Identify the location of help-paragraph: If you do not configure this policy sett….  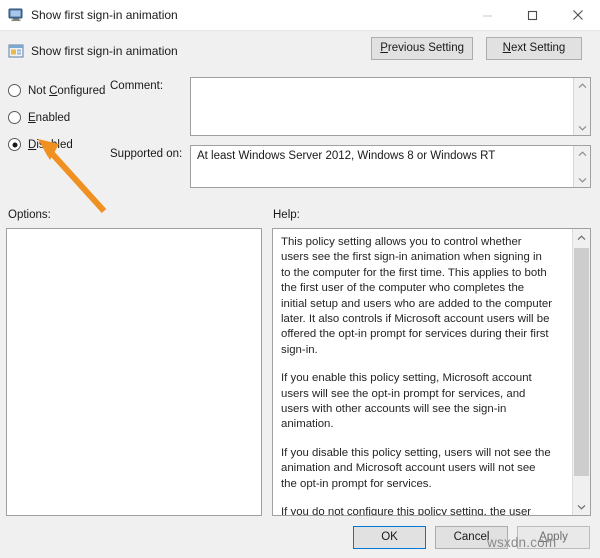
(406, 511).